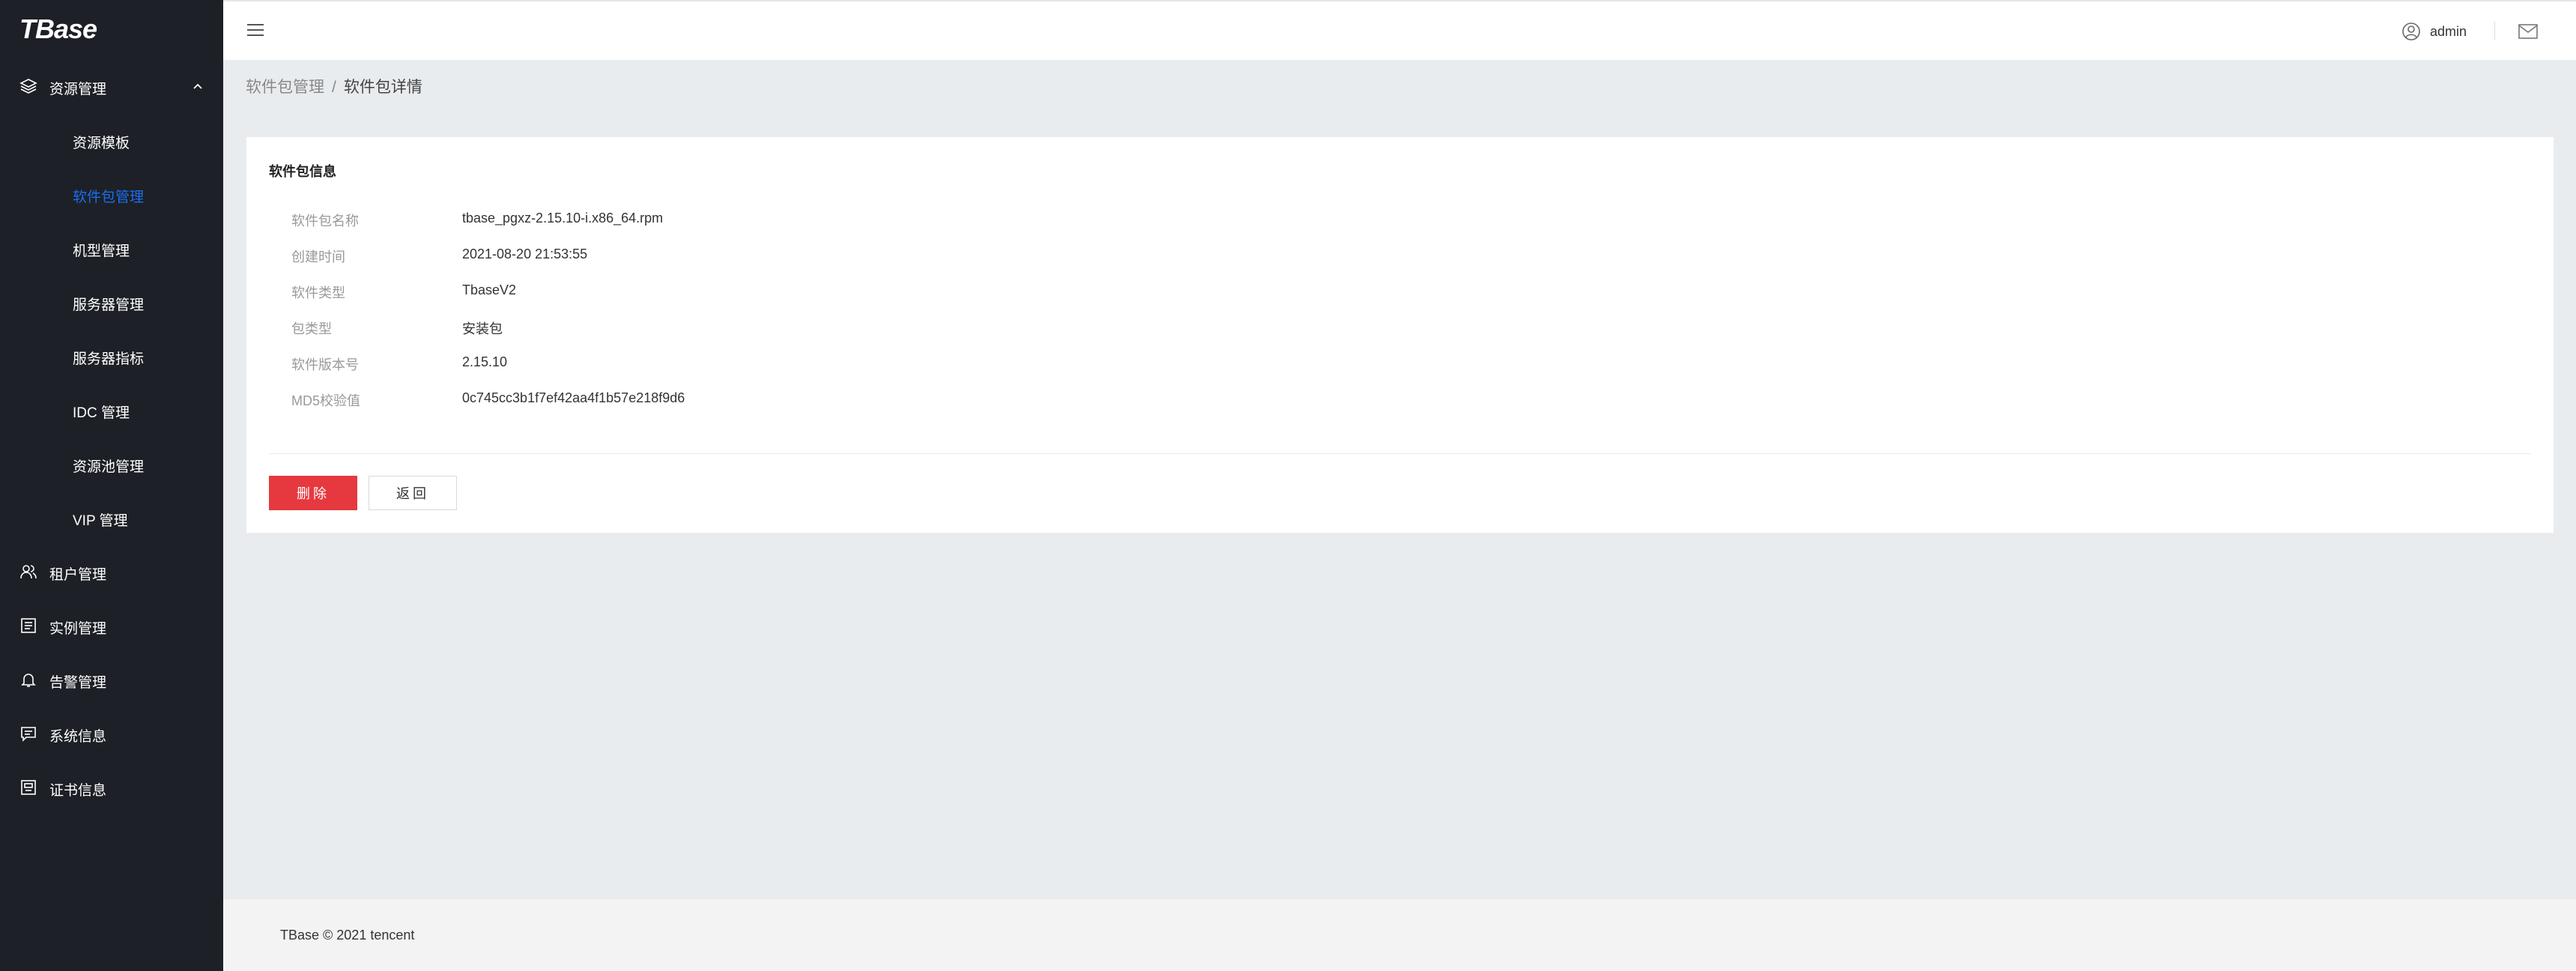  I want to click on breadcrumb: 软件包管理 / 软件包详情, so click(334, 86).